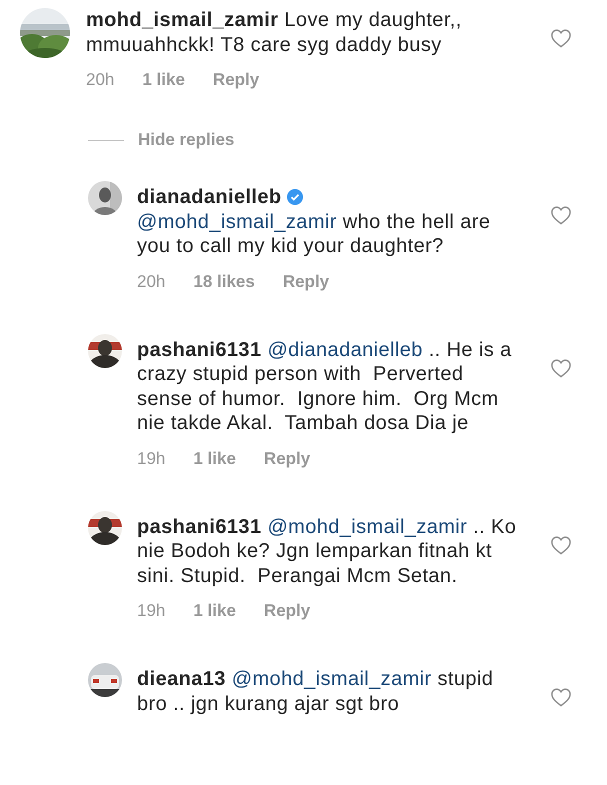 The image size is (607, 785). Describe the element at coordinates (224, 281) in the screenshot. I see `likes-link: 18 likes` at that location.